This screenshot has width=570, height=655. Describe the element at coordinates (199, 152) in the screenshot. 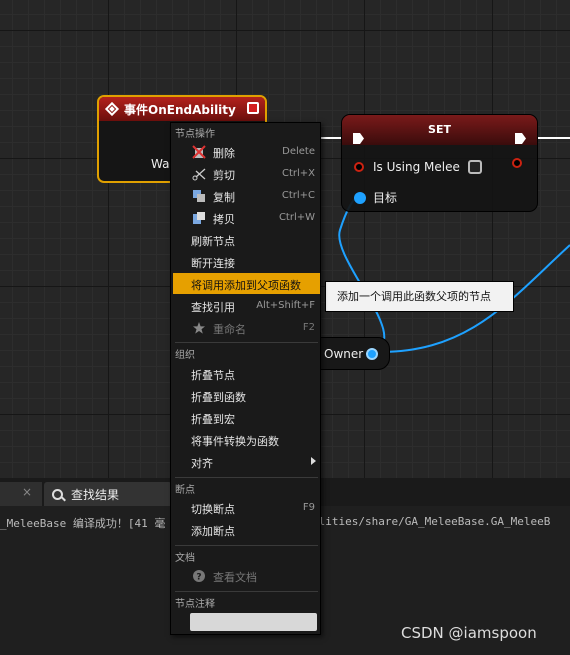

I see `delete-icon` at that location.